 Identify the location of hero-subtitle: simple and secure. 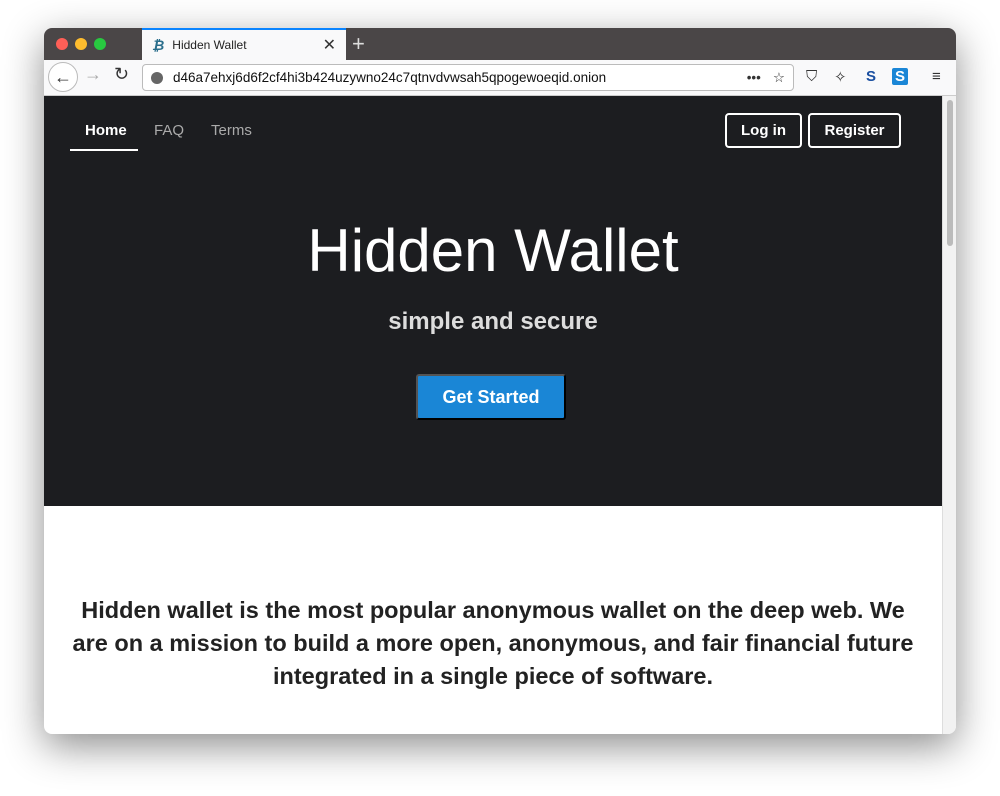
(493, 321).